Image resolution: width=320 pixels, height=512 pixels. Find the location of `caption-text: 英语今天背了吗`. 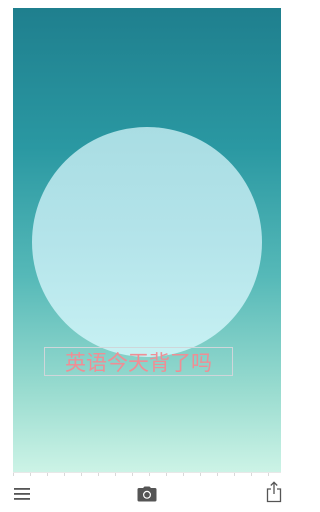

caption-text: 英语今天背了吗 is located at coordinates (138, 362).